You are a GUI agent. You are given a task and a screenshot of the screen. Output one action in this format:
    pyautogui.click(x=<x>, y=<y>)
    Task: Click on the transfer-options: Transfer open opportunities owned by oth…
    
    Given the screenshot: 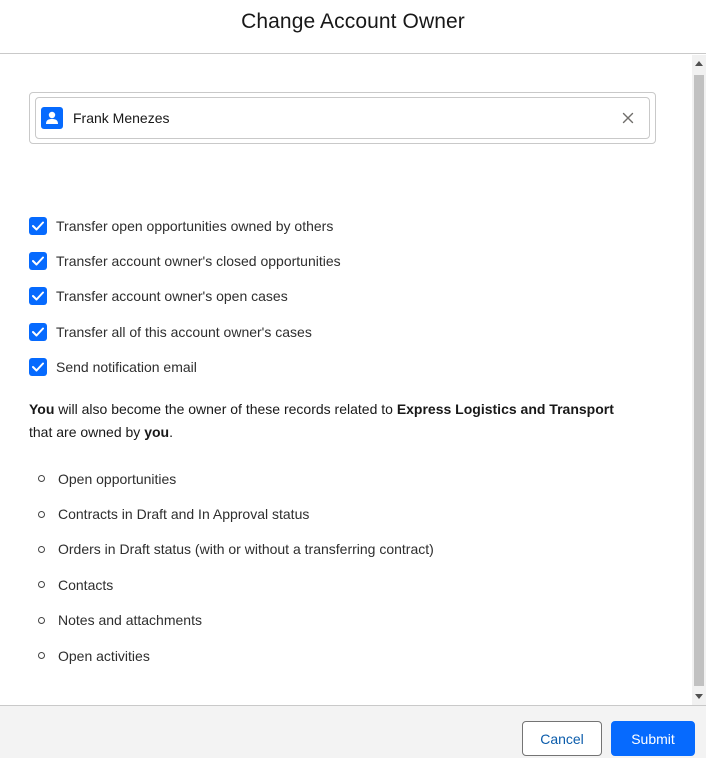 What is the action you would take?
    pyautogui.click(x=185, y=296)
    